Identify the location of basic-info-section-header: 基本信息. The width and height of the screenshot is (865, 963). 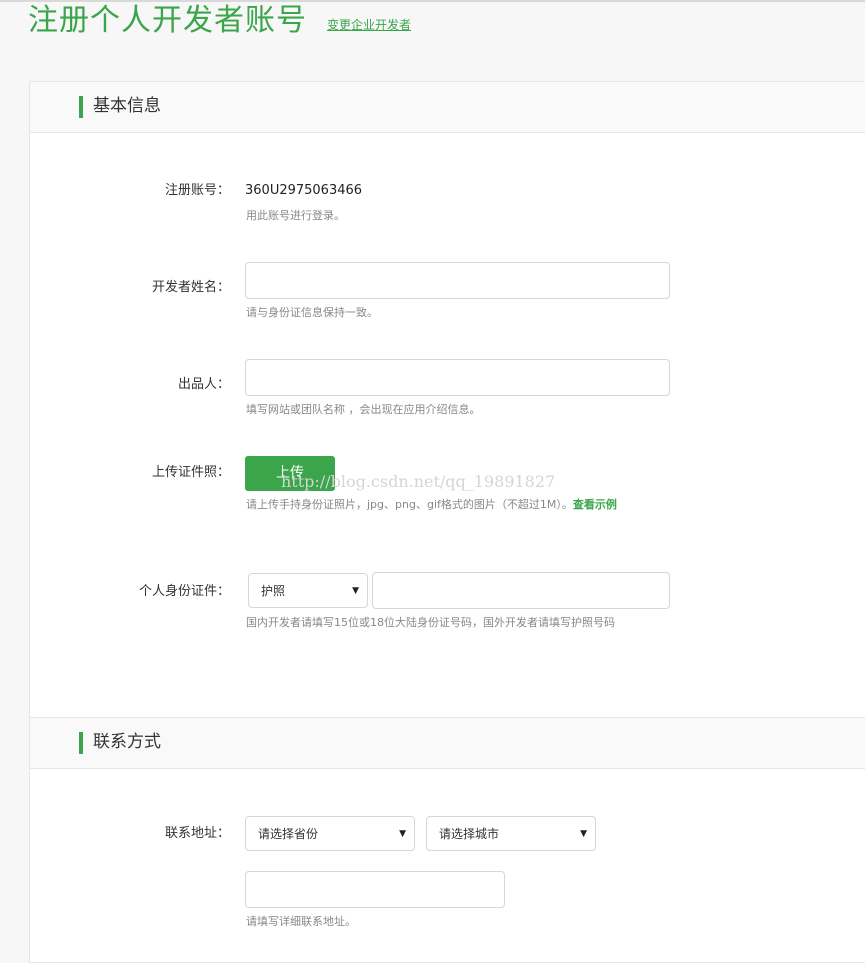
(447, 107).